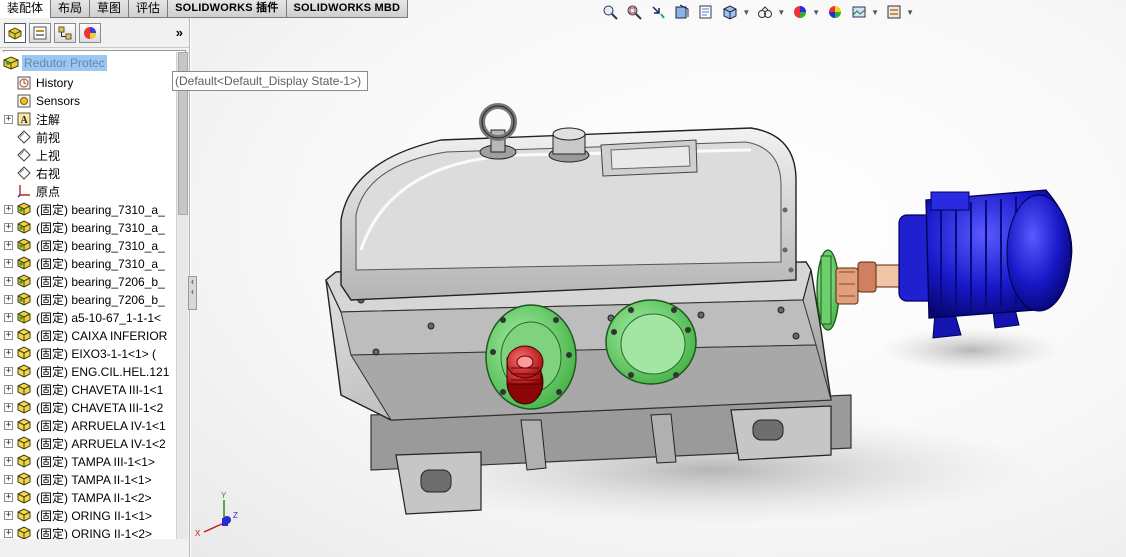  What do you see at coordinates (179, 32) in the screenshot?
I see `more-tabs-chevron-icon: »` at bounding box center [179, 32].